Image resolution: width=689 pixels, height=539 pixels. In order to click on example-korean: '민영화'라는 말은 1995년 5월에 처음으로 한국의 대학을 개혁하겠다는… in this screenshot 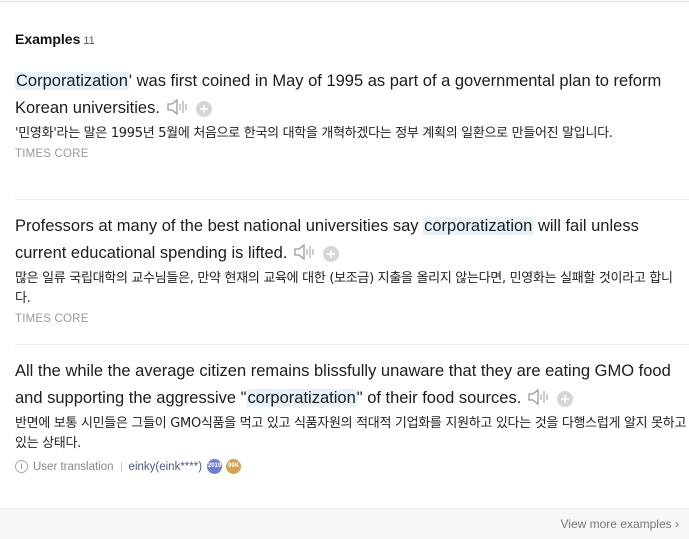, I will do `click(314, 133)`.